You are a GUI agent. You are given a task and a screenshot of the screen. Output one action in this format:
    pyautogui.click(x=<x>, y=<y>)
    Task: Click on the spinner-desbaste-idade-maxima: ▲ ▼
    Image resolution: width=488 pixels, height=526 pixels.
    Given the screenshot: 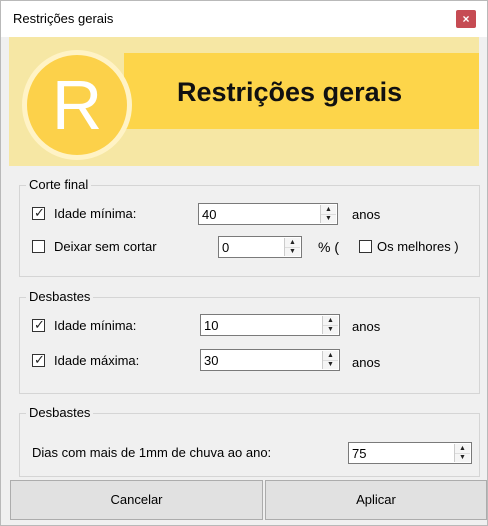 What is the action you would take?
    pyautogui.click(x=330, y=360)
    